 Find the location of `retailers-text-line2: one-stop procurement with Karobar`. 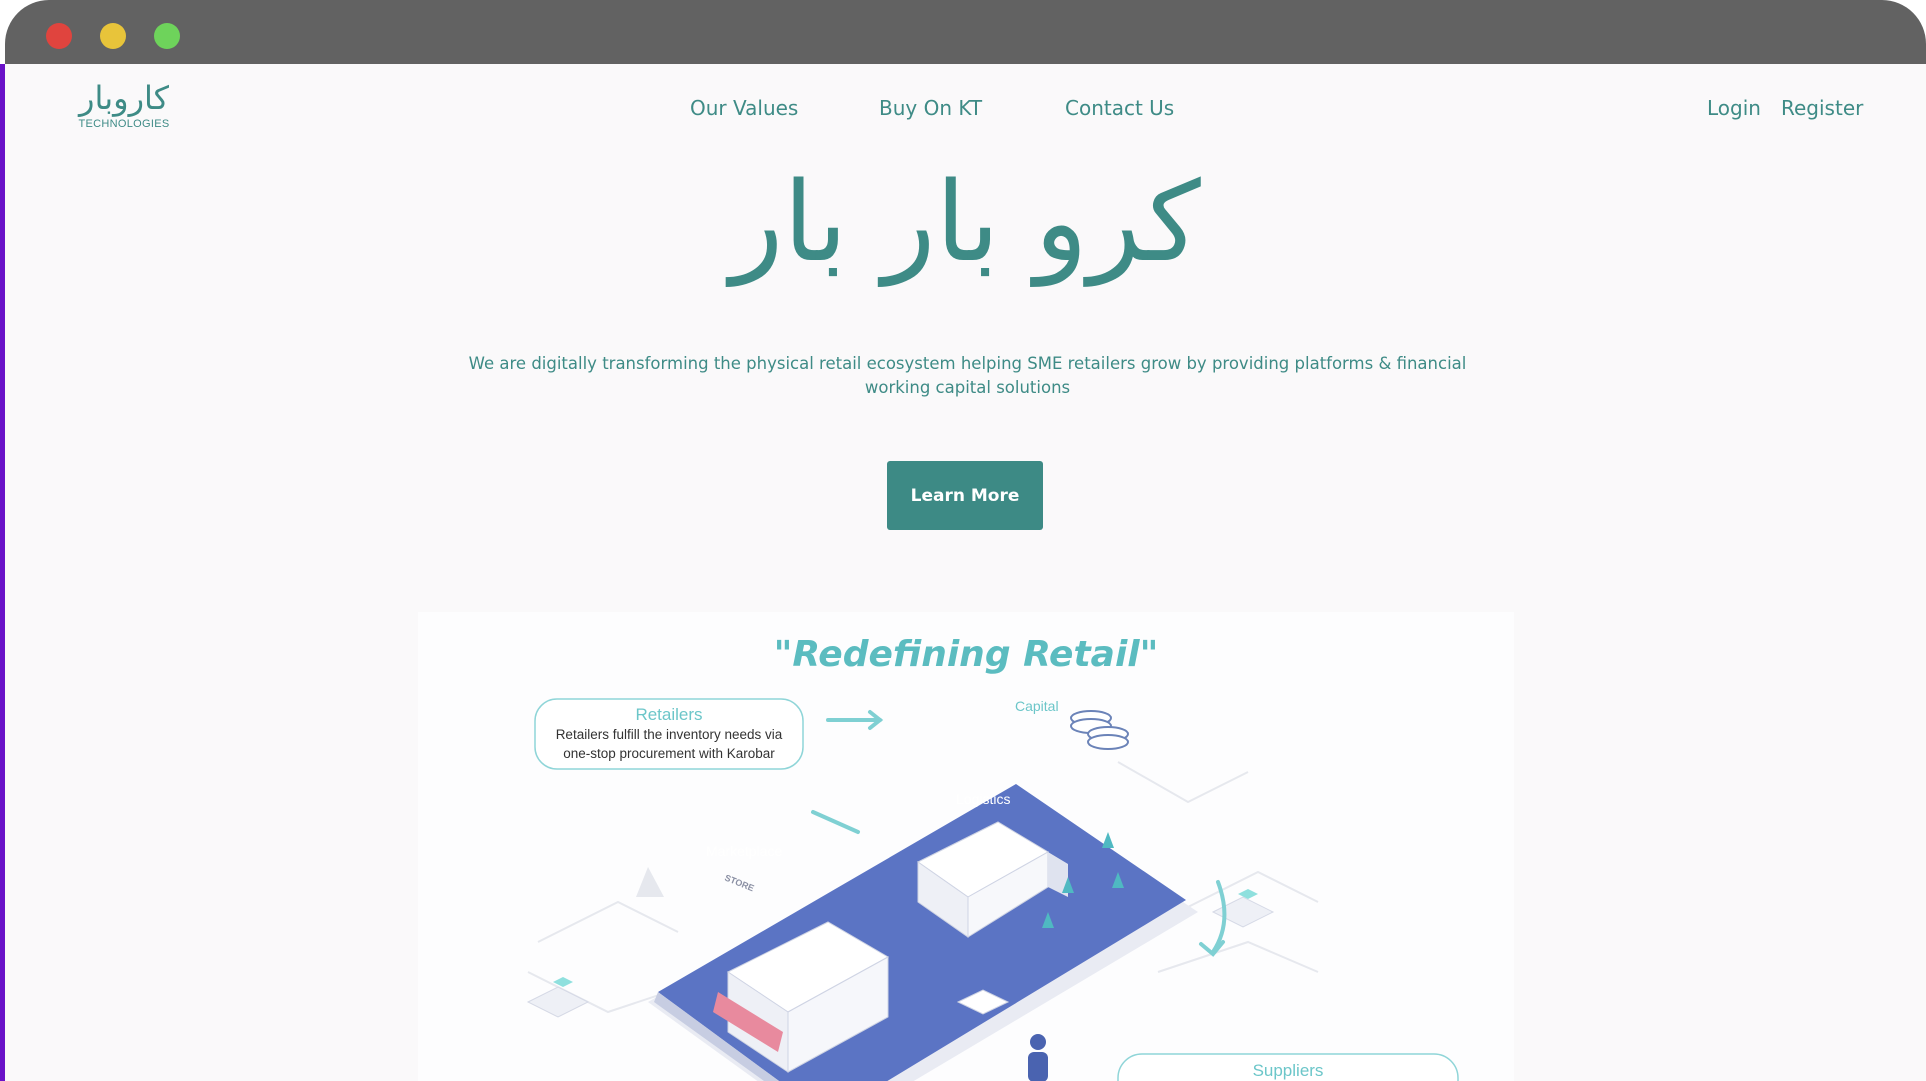

retailers-text-line2: one-stop procurement with Karobar is located at coordinates (669, 753).